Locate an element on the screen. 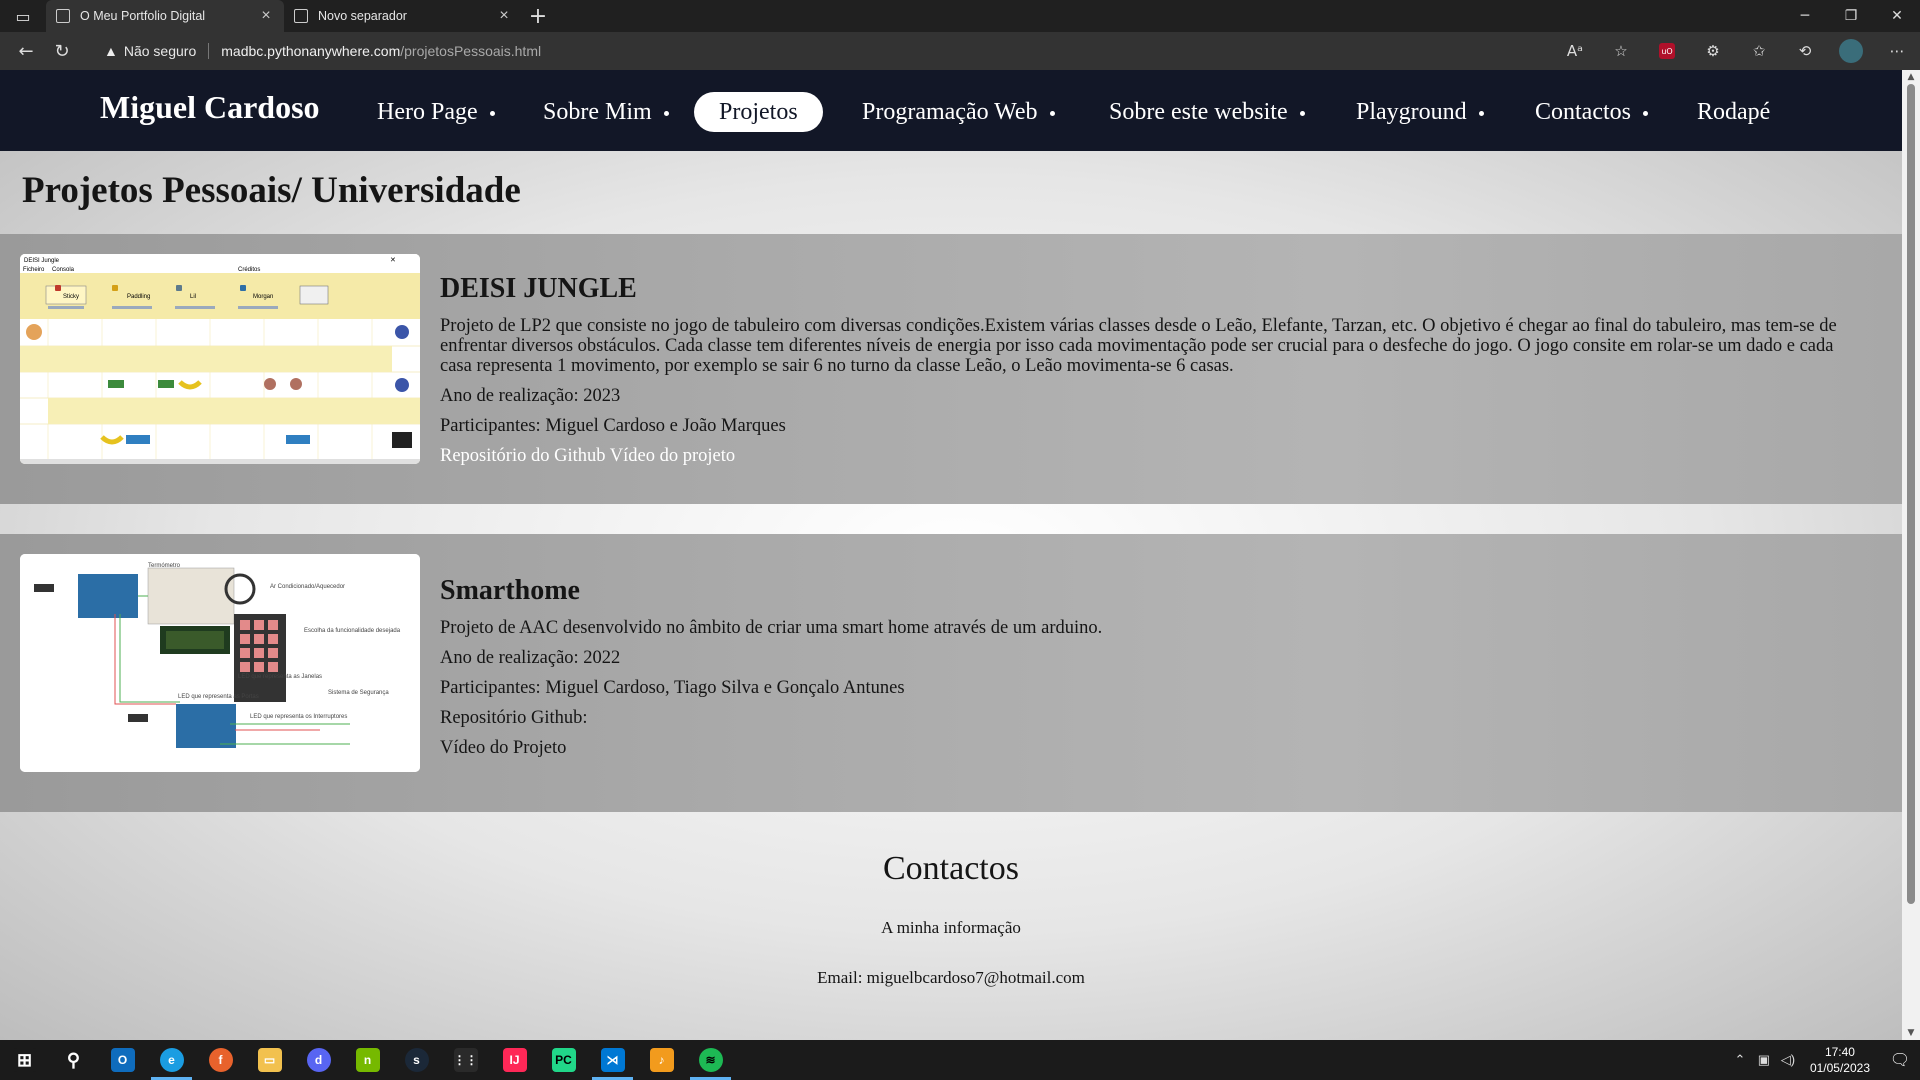  discord-icon: d is located at coordinates (318, 1060).